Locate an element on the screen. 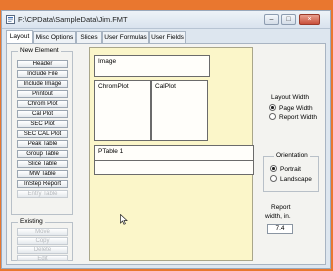 The width and height of the screenshot is (333, 271). orientation-label: Orientation is located at coordinates (292, 155).